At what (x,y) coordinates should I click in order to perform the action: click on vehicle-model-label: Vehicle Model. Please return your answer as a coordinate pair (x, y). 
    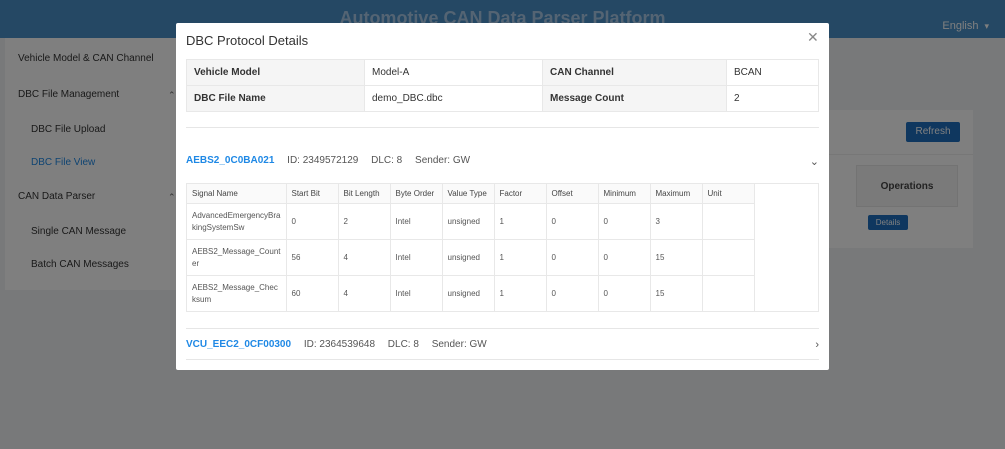
    Looking at the image, I should click on (275, 72).